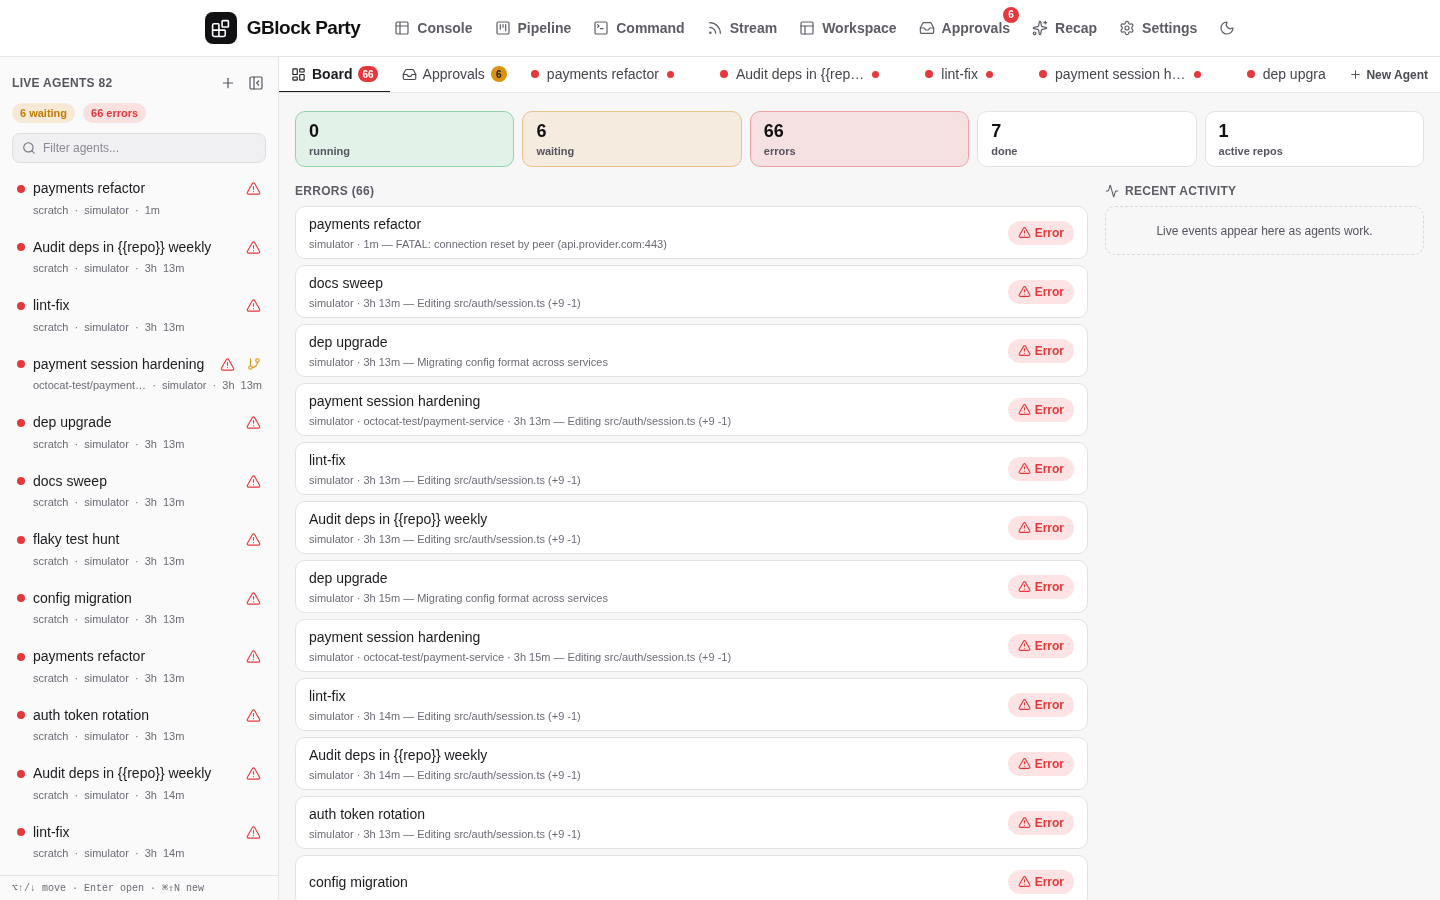 The image size is (1440, 900). Describe the element at coordinates (254, 364) in the screenshot. I see `branch-icon` at that location.